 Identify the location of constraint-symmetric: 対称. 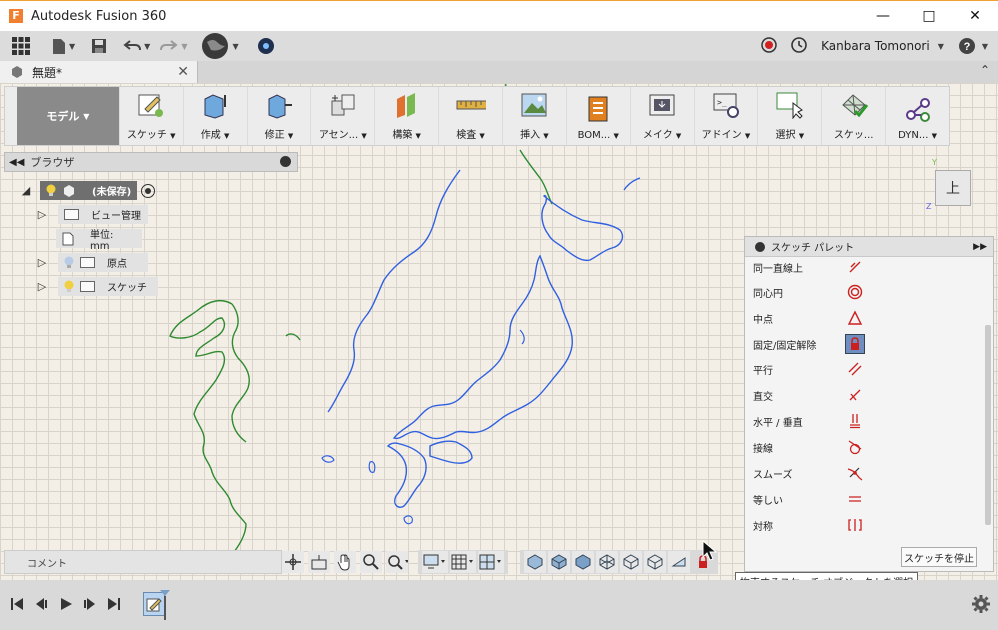
(867, 525).